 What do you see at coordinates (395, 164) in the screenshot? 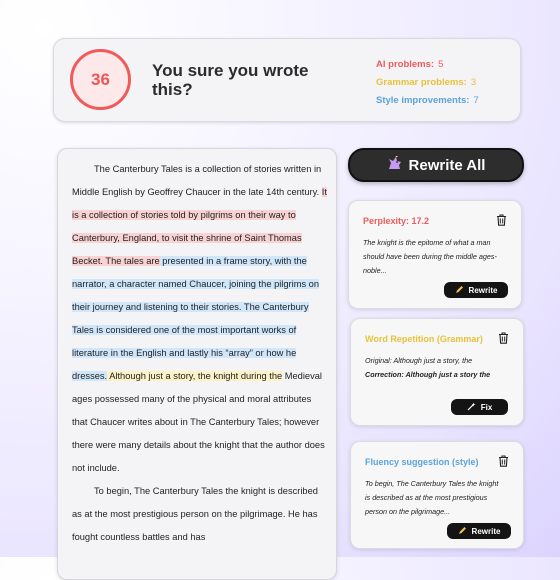
I see `unicorn-icon` at bounding box center [395, 164].